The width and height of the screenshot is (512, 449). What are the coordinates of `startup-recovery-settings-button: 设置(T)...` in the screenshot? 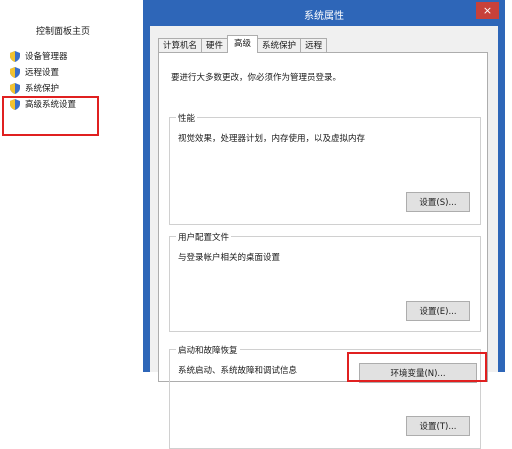 It's located at (438, 426).